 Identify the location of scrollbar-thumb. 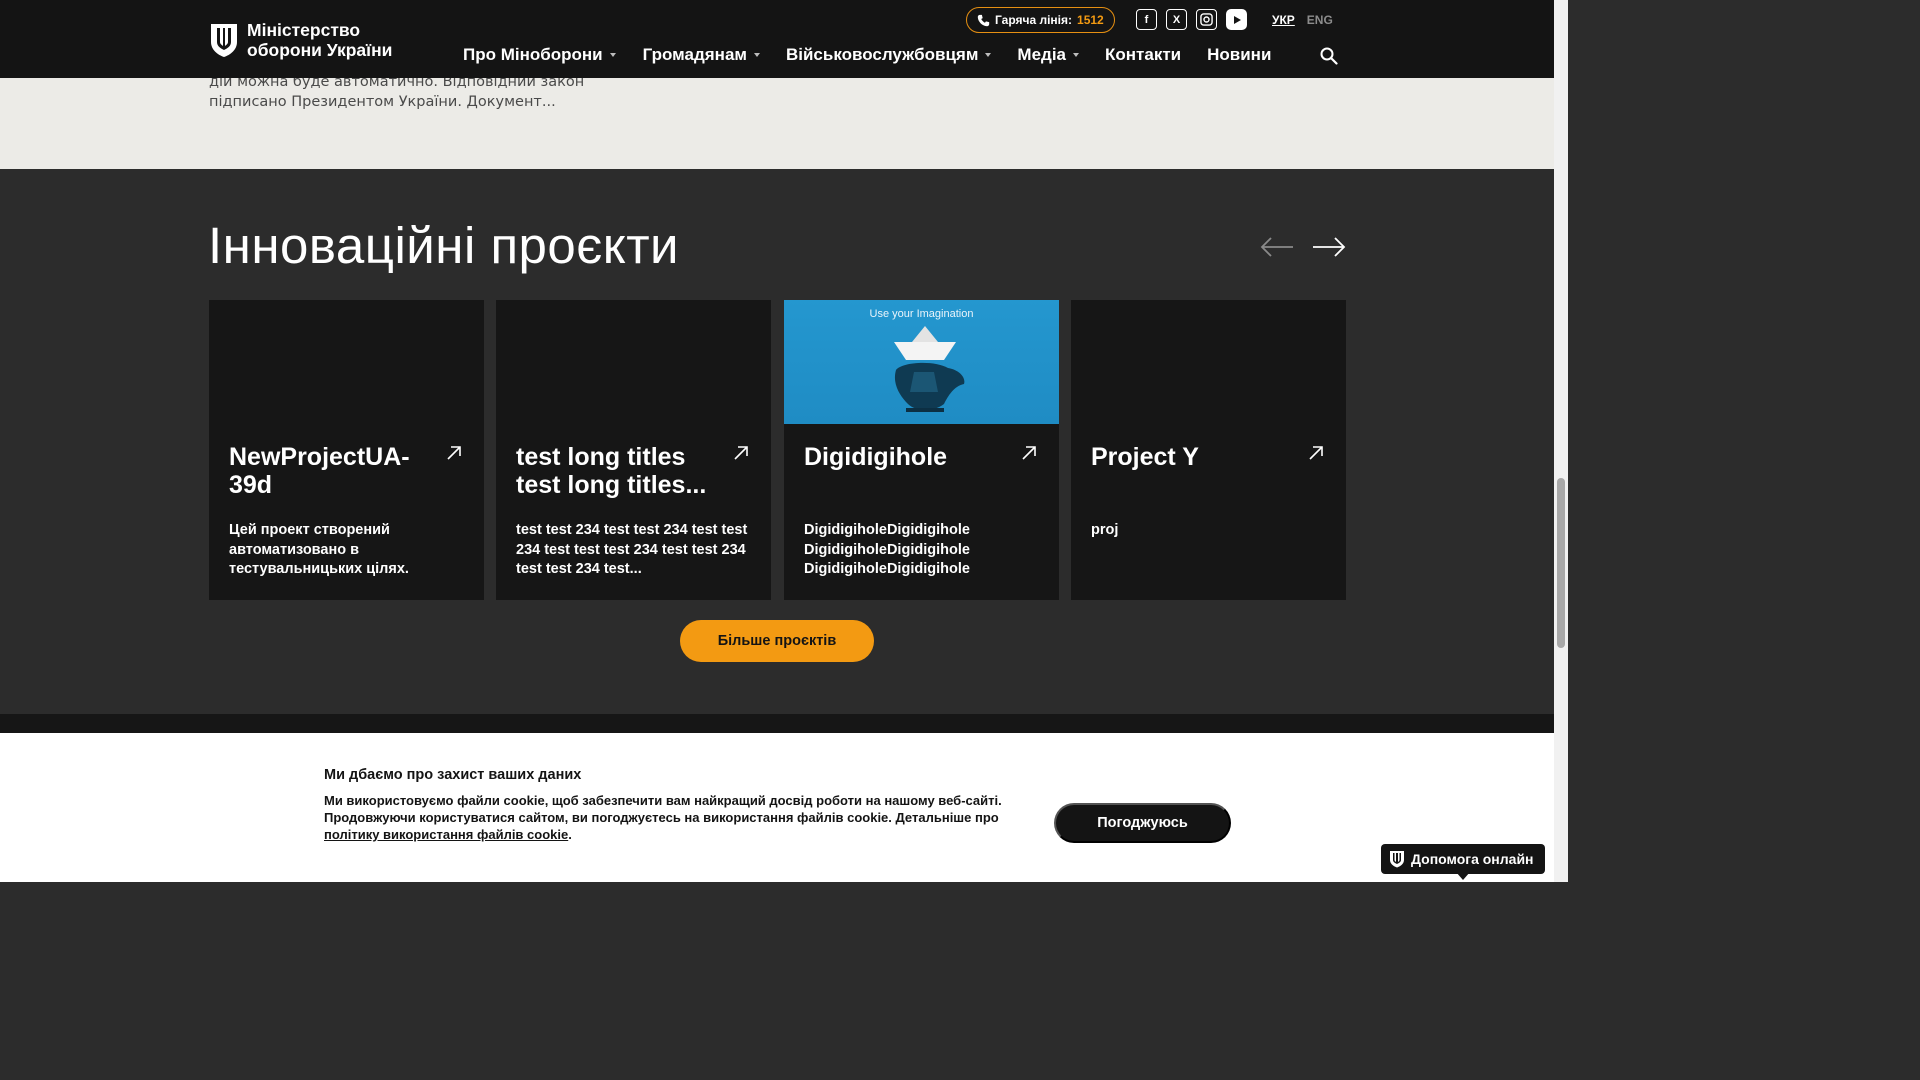
(1561, 563).